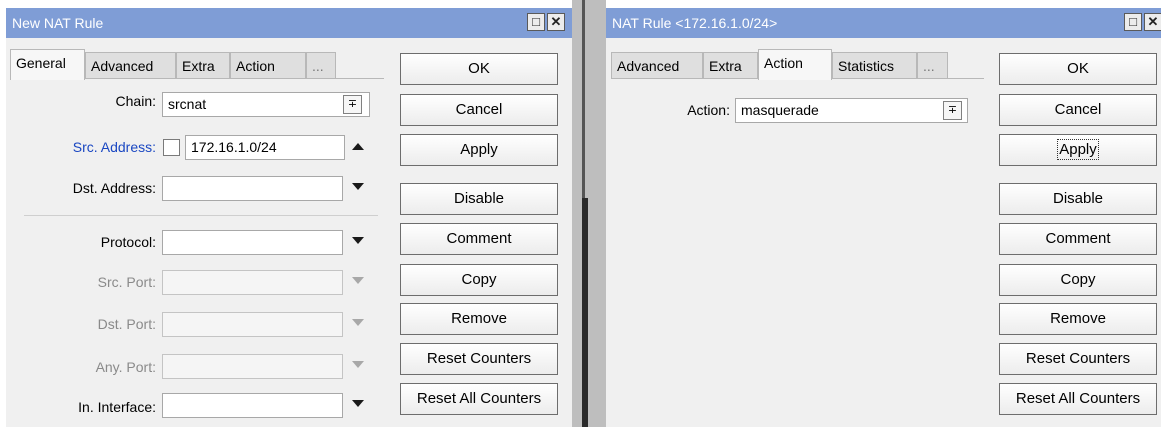 This screenshot has height=427, width=1161. Describe the element at coordinates (874, 65) in the screenshot. I see `tab-statistics: Statistics` at that location.